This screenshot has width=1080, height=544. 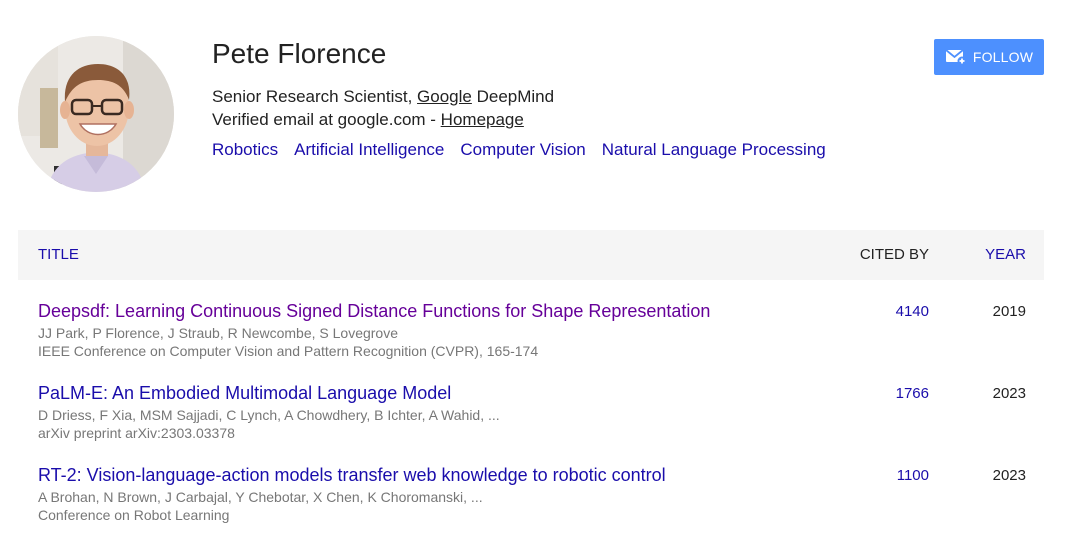 I want to click on profile-avatar, so click(x=96, y=114).